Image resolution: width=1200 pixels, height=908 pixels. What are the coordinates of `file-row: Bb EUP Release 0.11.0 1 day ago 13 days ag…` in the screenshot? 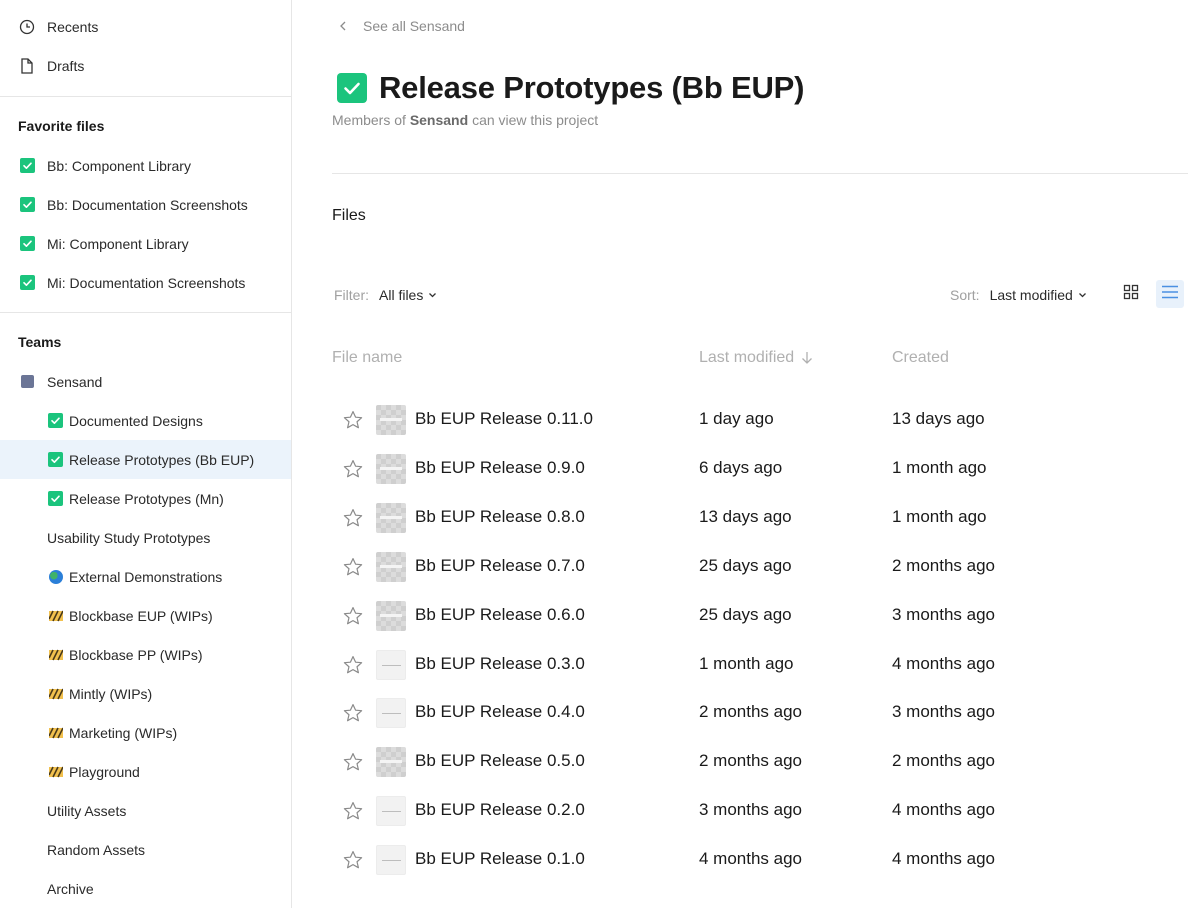 It's located at (760, 420).